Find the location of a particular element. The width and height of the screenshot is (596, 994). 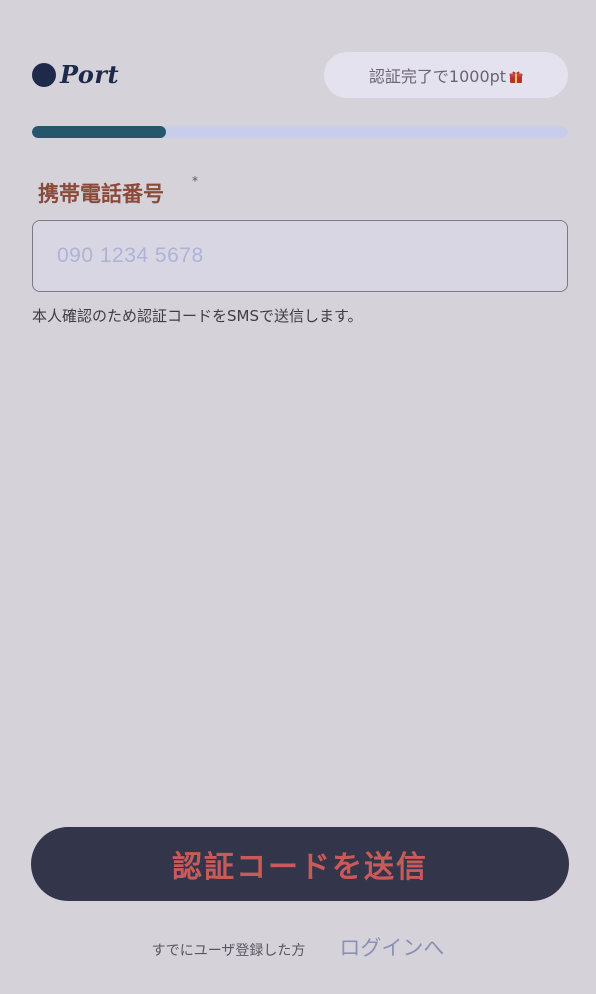

phone-input is located at coordinates (300, 256).